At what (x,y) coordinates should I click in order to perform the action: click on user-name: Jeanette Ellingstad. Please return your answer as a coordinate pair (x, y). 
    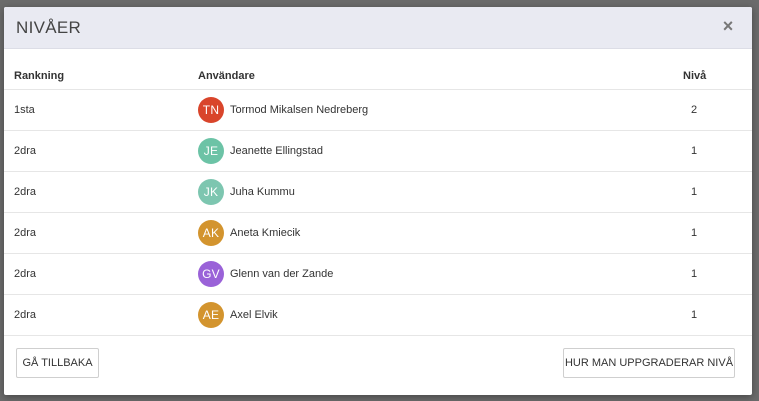
    Looking at the image, I should click on (276, 151).